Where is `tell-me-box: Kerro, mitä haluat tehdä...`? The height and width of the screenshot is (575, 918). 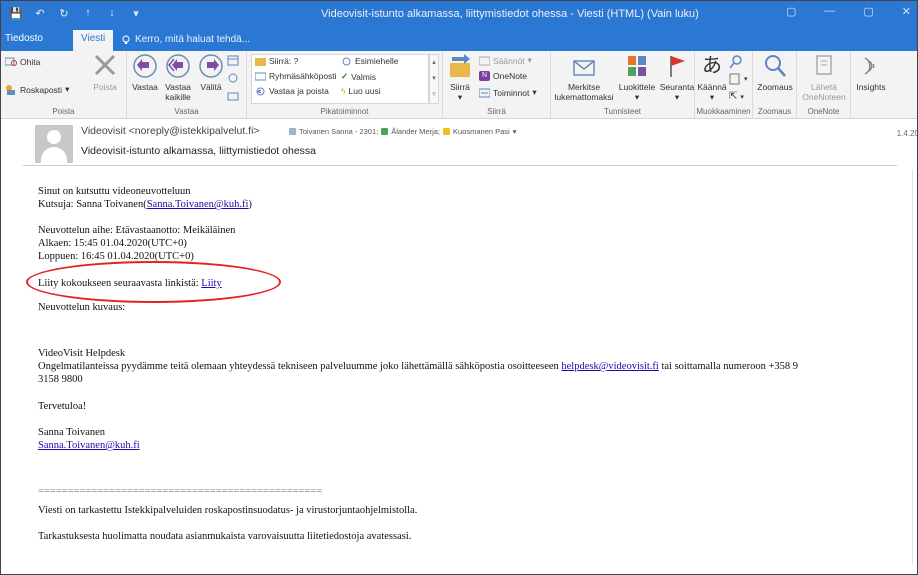 tell-me-box: Kerro, mitä haluat tehdä... is located at coordinates (185, 39).